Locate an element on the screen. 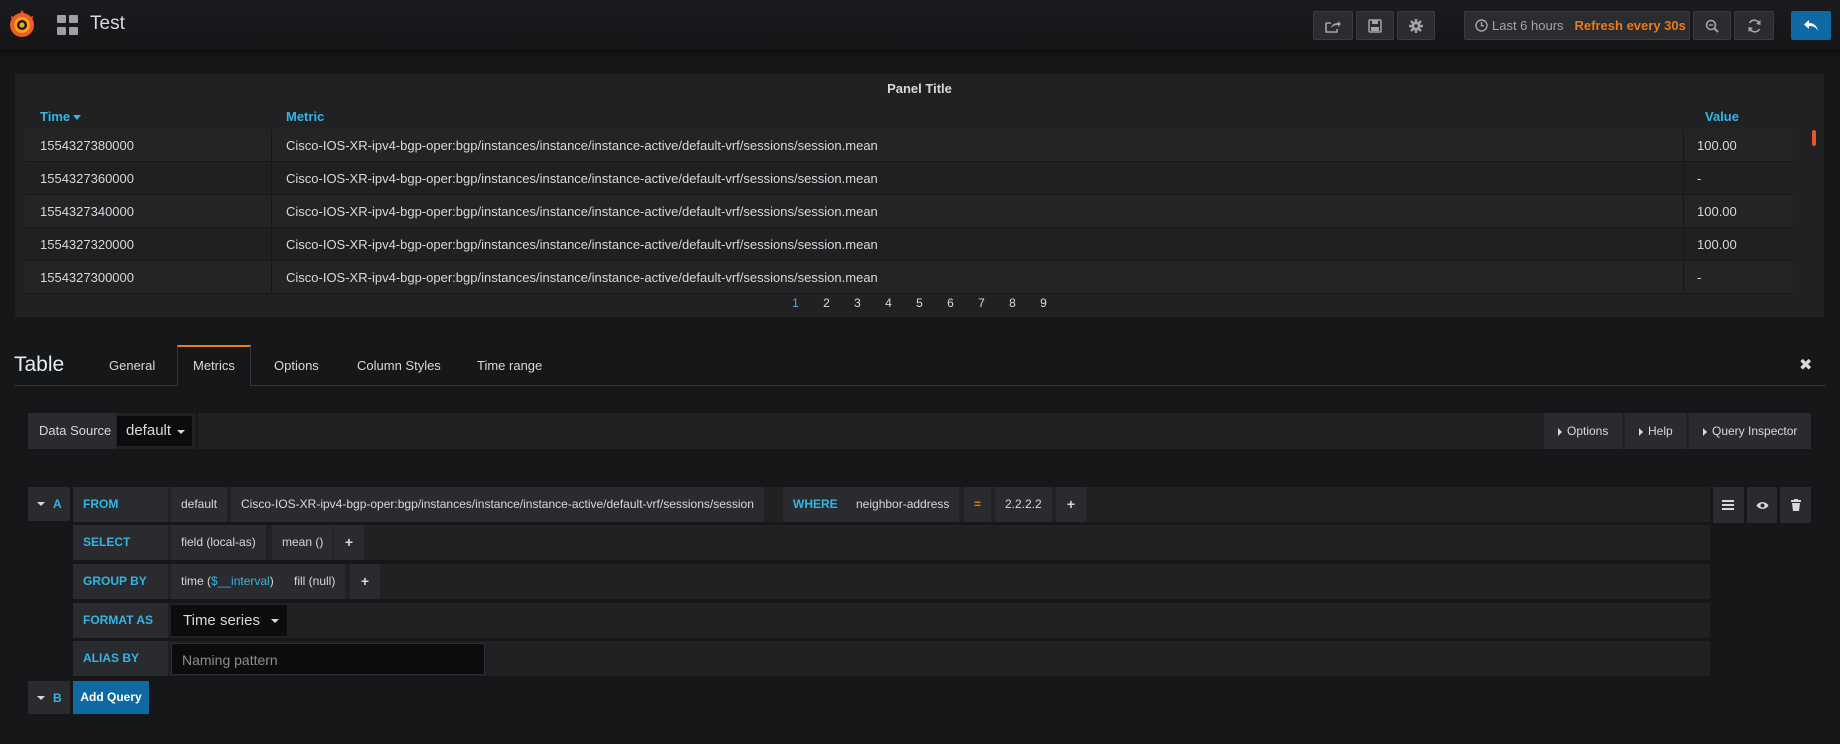 Image resolution: width=1840 pixels, height=744 pixels. query-a-actions is located at coordinates (1762, 505).